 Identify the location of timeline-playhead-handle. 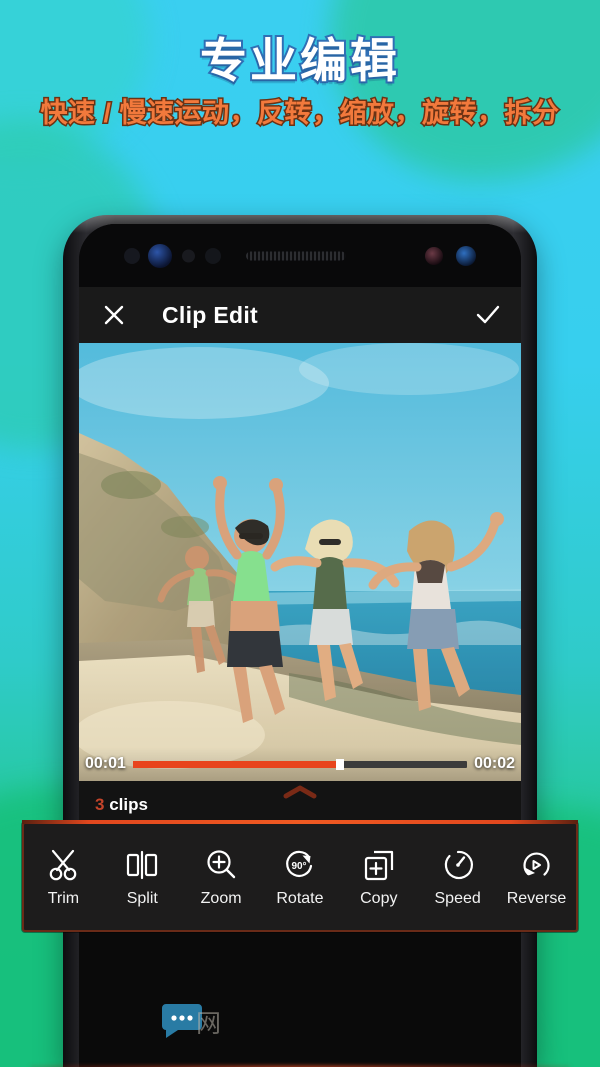
(340, 764).